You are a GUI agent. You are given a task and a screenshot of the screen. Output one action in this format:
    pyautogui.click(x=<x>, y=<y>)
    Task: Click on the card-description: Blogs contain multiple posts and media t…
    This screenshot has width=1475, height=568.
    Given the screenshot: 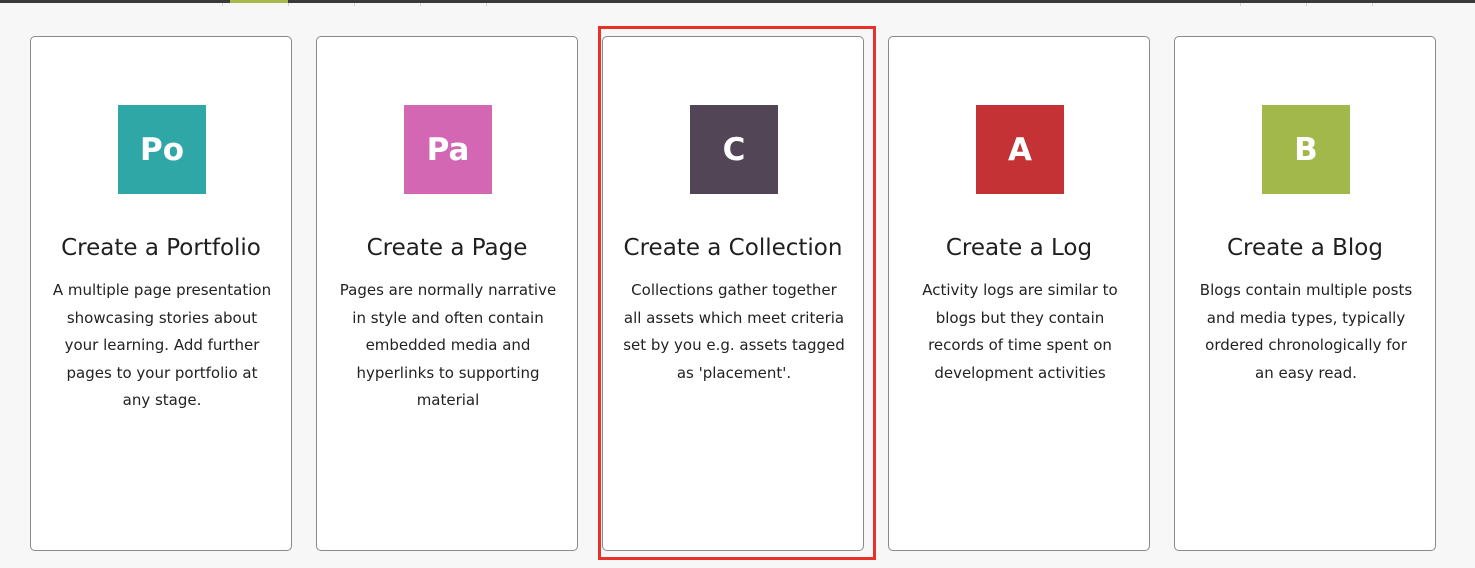 What is the action you would take?
    pyautogui.click(x=1306, y=331)
    